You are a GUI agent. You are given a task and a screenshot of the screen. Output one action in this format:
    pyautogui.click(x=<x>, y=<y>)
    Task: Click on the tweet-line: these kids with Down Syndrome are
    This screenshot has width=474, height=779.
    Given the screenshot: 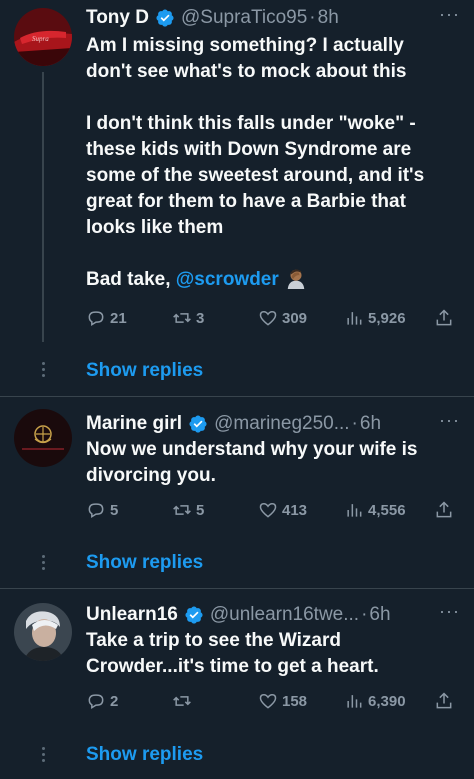 What is the action you would take?
    pyautogui.click(x=249, y=149)
    